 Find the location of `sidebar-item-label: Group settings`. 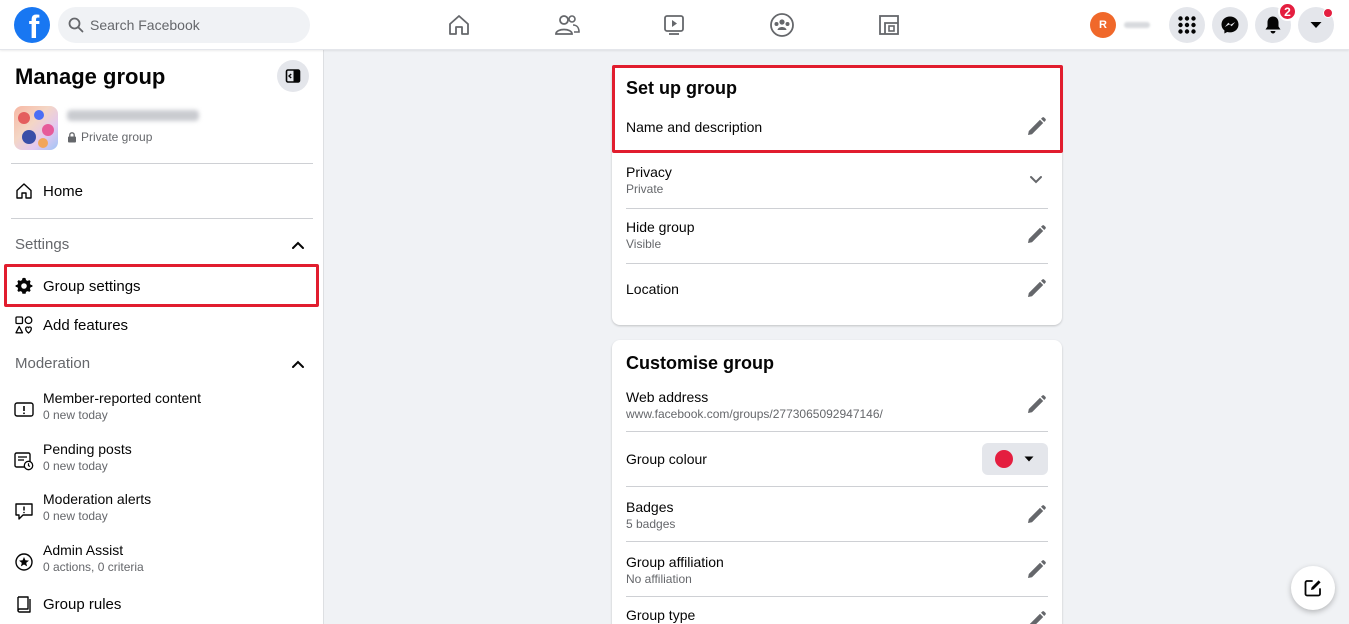

sidebar-item-label: Group settings is located at coordinates (92, 286).